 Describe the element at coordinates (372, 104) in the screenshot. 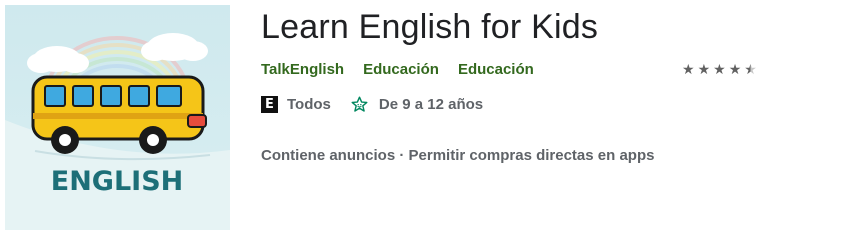

I see `content-badges: E Todos De 9 a 12 años` at that location.